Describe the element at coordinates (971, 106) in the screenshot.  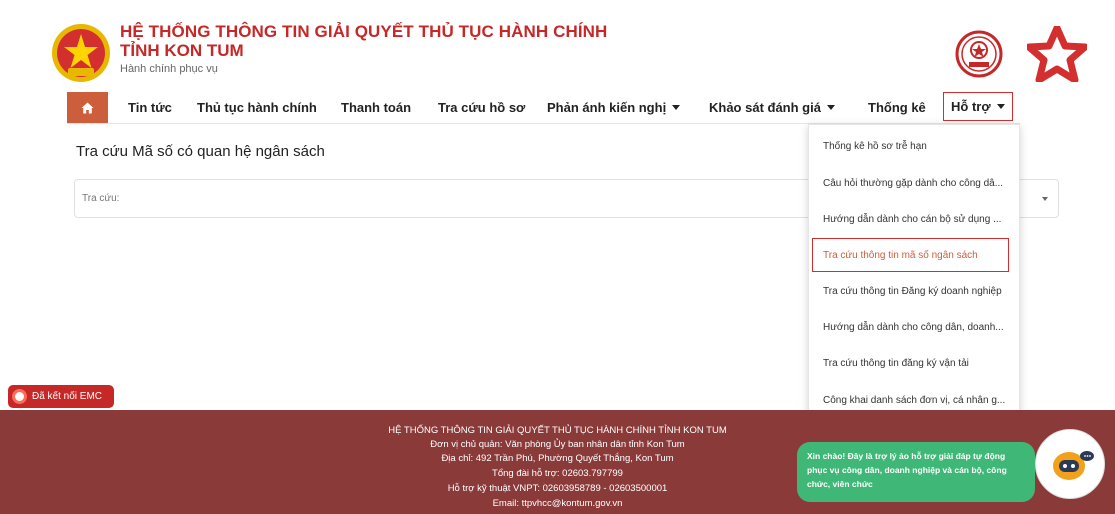
I see `nav-label: Hỗ trợ` at that location.